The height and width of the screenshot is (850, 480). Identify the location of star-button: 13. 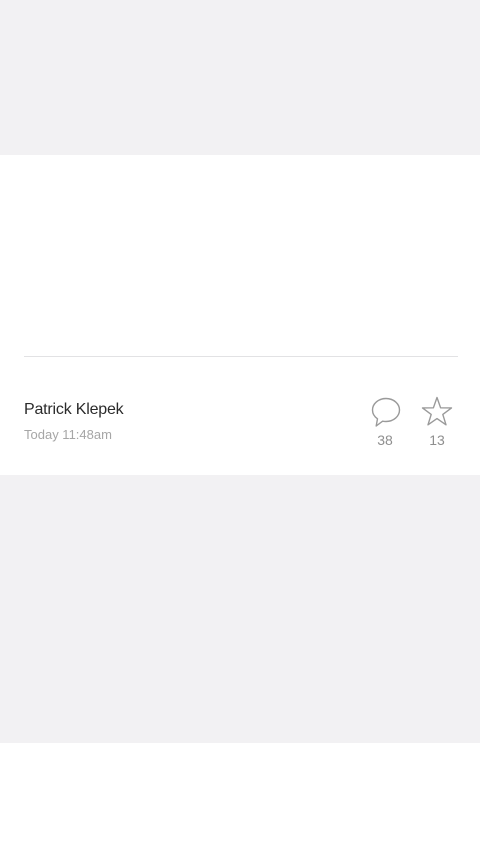
(437, 425).